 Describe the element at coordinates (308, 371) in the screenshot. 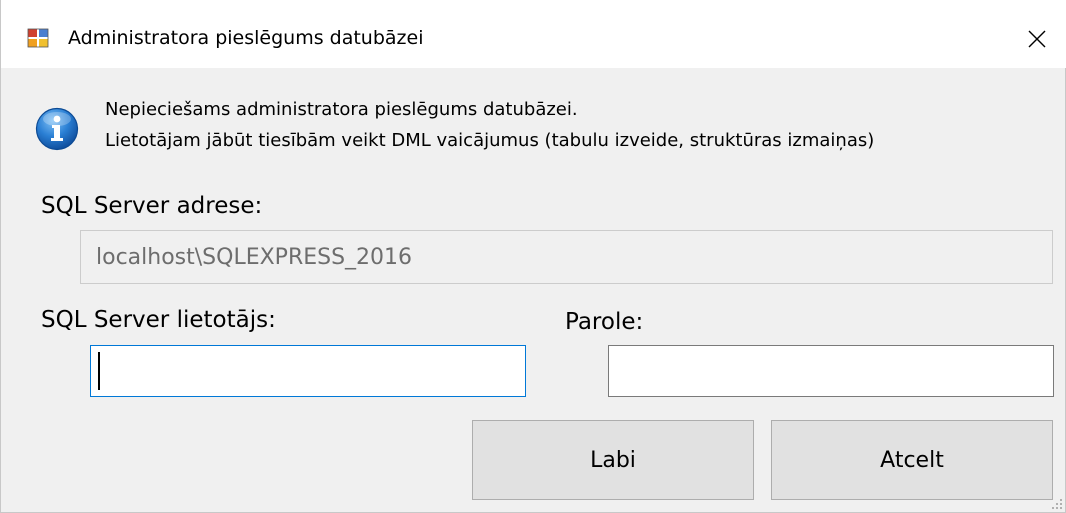

I see `server-user-field` at that location.